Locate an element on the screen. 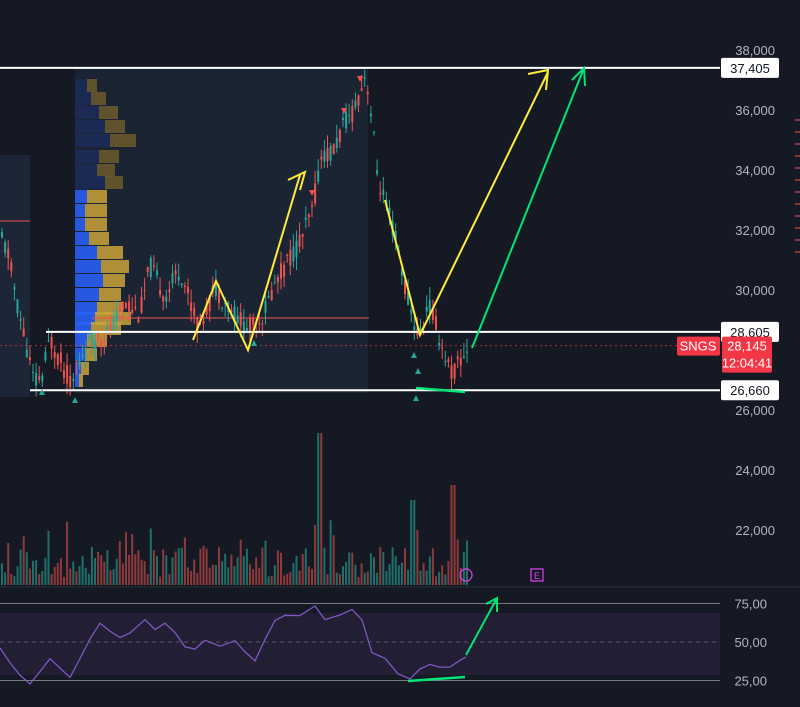 Image resolution: width=800 pixels, height=707 pixels. price-axis-tick: 24,000 is located at coordinates (755, 470).